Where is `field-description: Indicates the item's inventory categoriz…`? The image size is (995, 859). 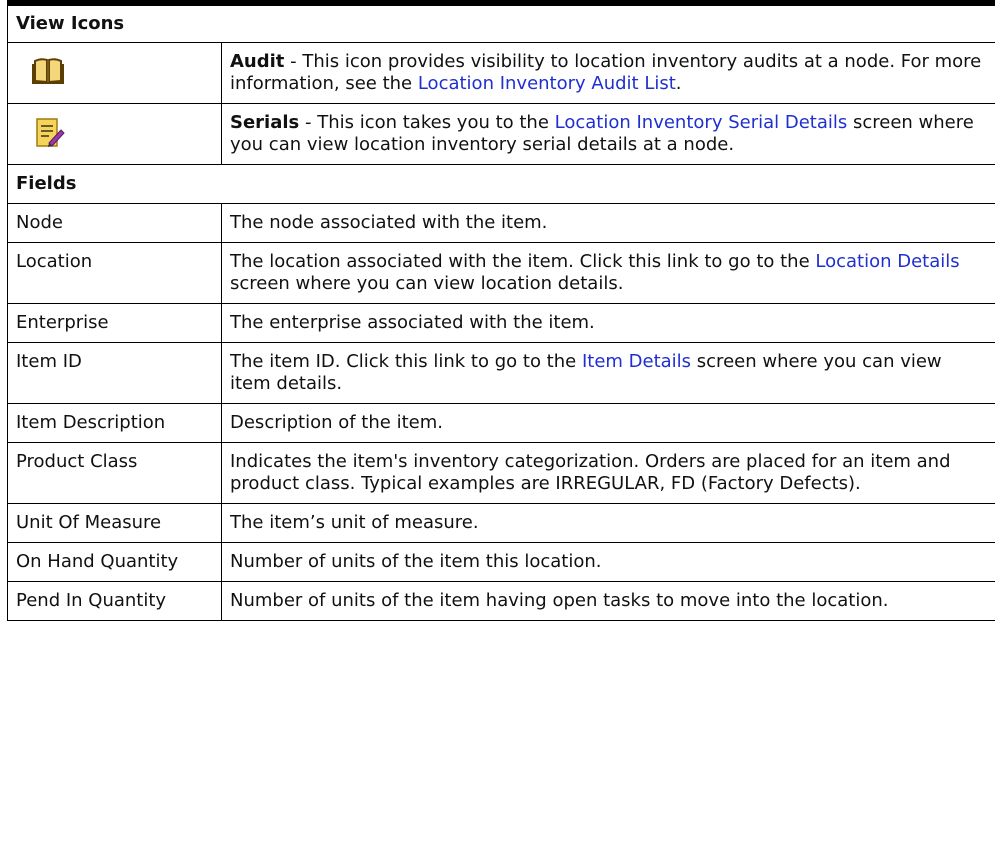
field-description: Indicates the item's inventory categoriz… is located at coordinates (608, 473).